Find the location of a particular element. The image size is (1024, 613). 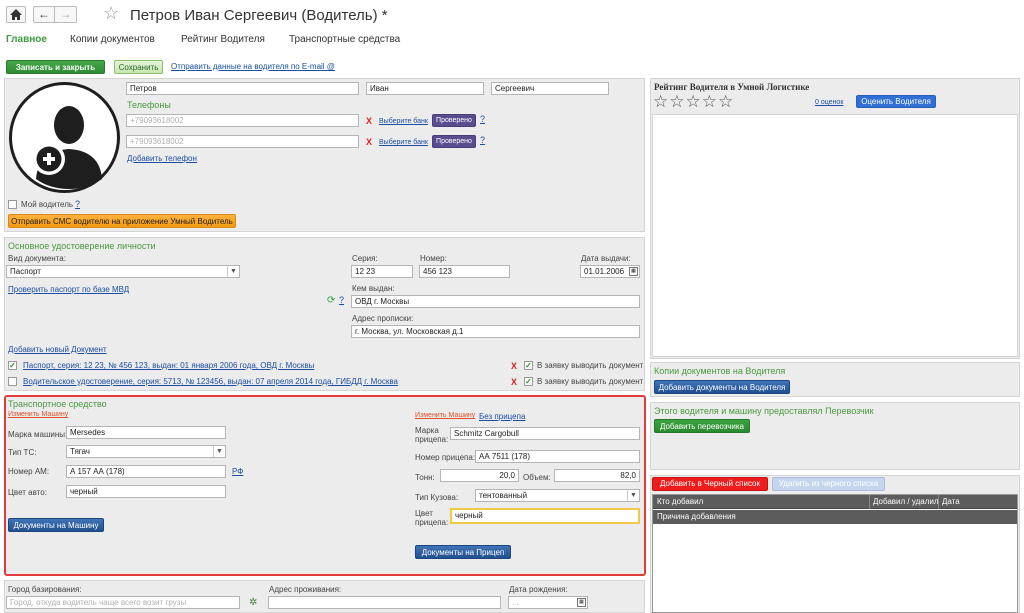

arrow-left-icon: ← is located at coordinates (44, 14).